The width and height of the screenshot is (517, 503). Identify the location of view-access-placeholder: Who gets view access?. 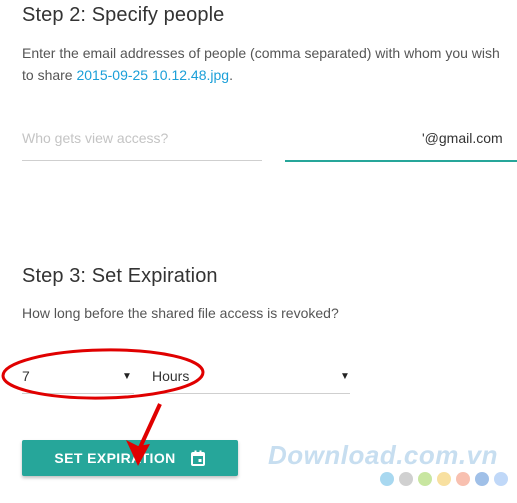
(95, 138).